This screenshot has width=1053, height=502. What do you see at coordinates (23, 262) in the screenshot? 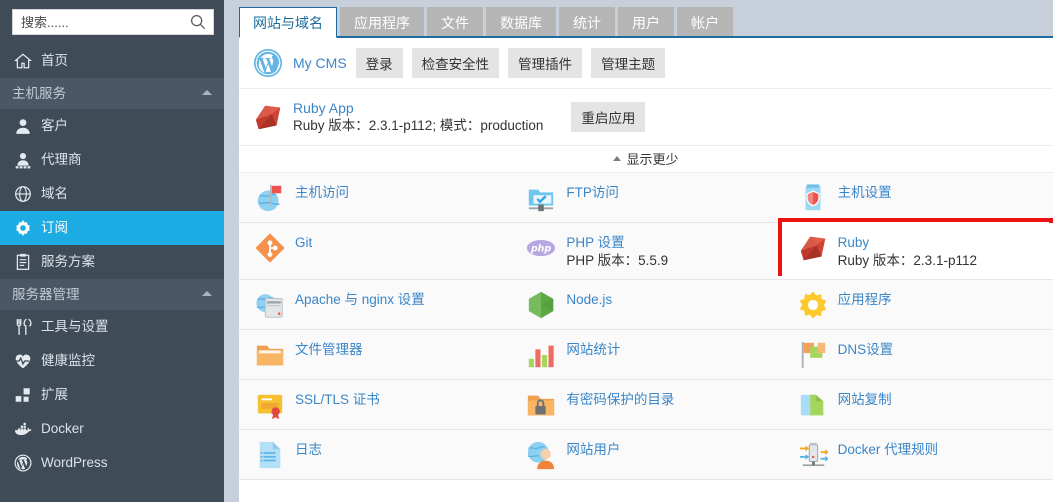
I see `clipboard-icon` at bounding box center [23, 262].